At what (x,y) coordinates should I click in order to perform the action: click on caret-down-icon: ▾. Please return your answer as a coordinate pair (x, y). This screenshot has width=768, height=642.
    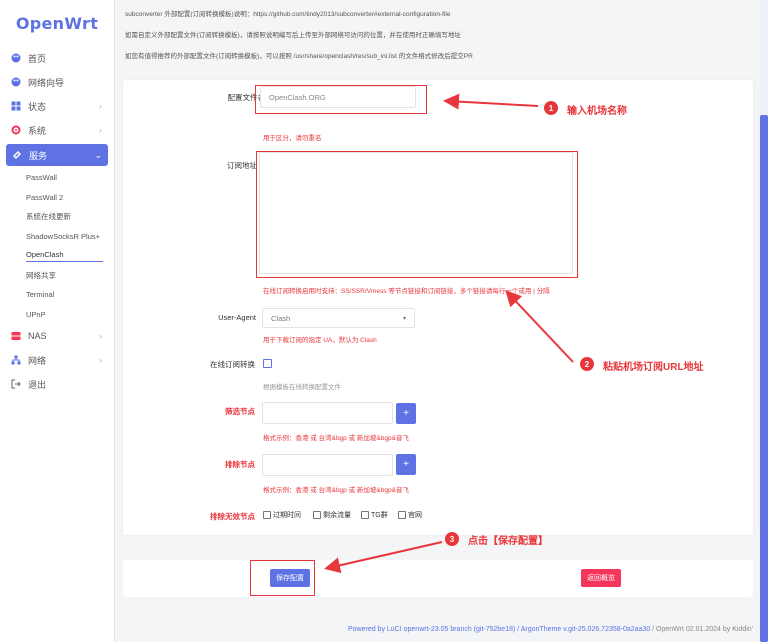
    Looking at the image, I should click on (404, 318).